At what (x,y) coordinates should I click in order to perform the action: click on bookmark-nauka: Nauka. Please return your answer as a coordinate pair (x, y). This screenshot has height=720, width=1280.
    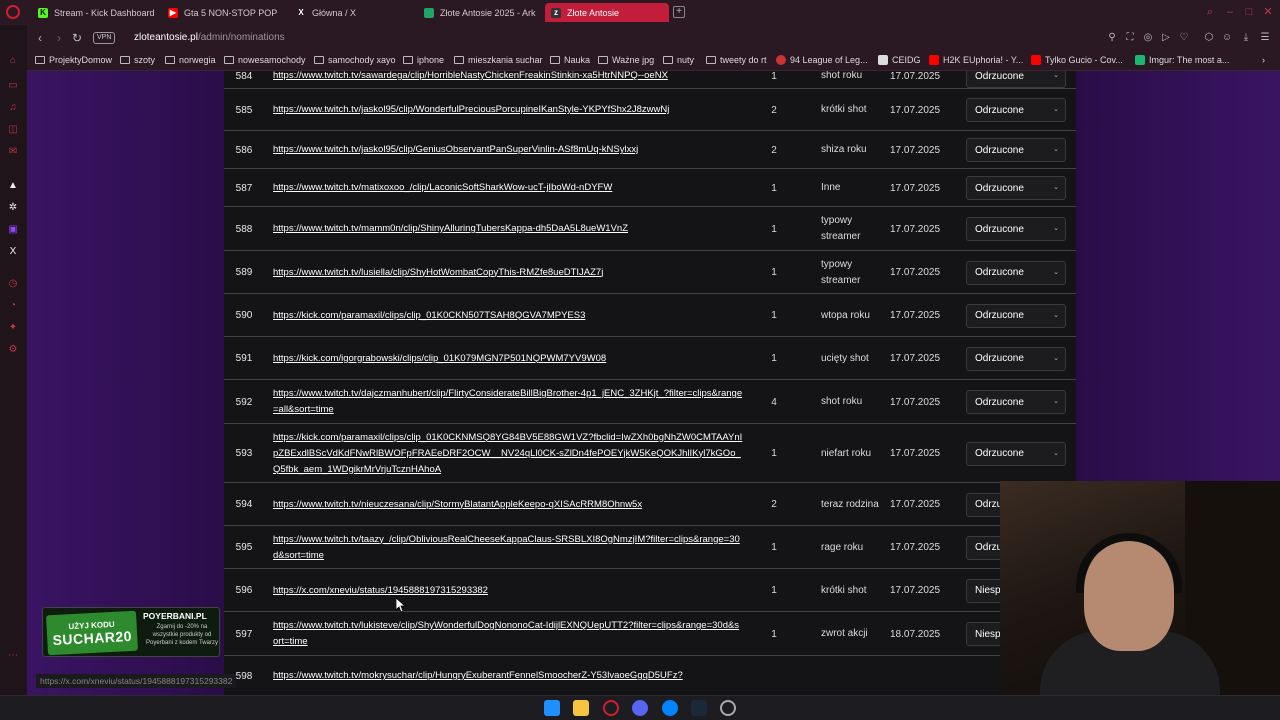
    Looking at the image, I should click on (570, 60).